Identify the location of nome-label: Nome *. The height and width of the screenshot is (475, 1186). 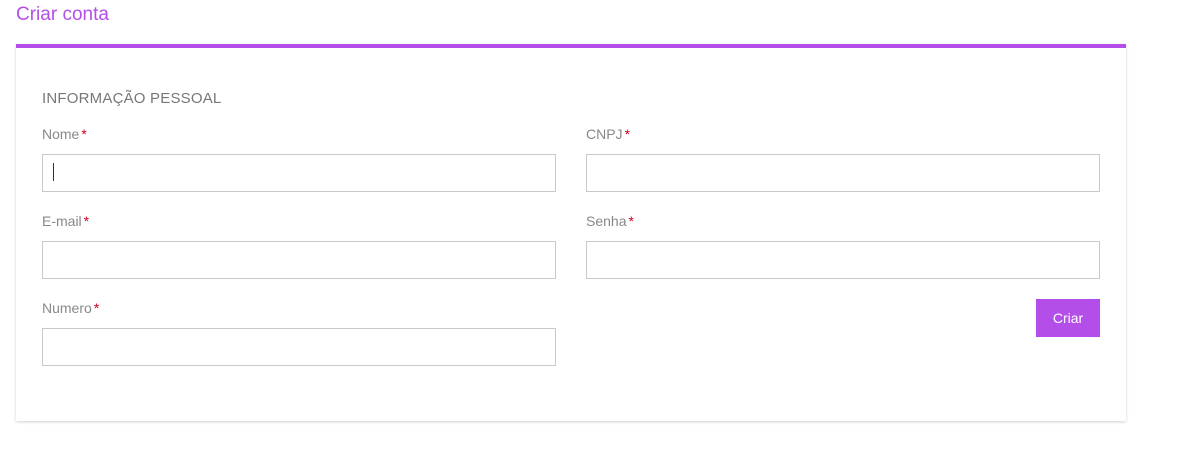
(64, 134).